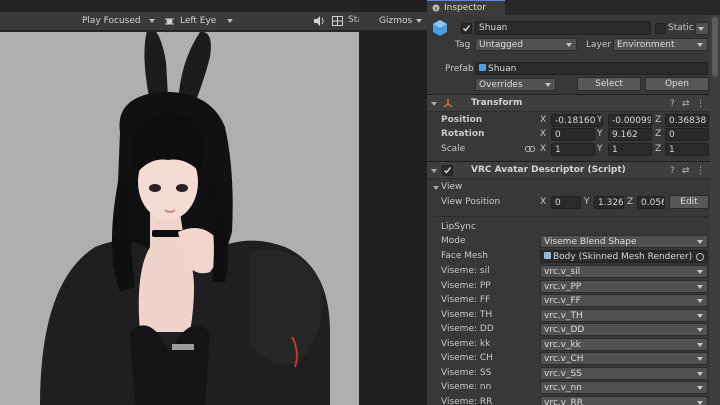  What do you see at coordinates (651, 202) in the screenshot?
I see `view-z-input: 0.056` at bounding box center [651, 202].